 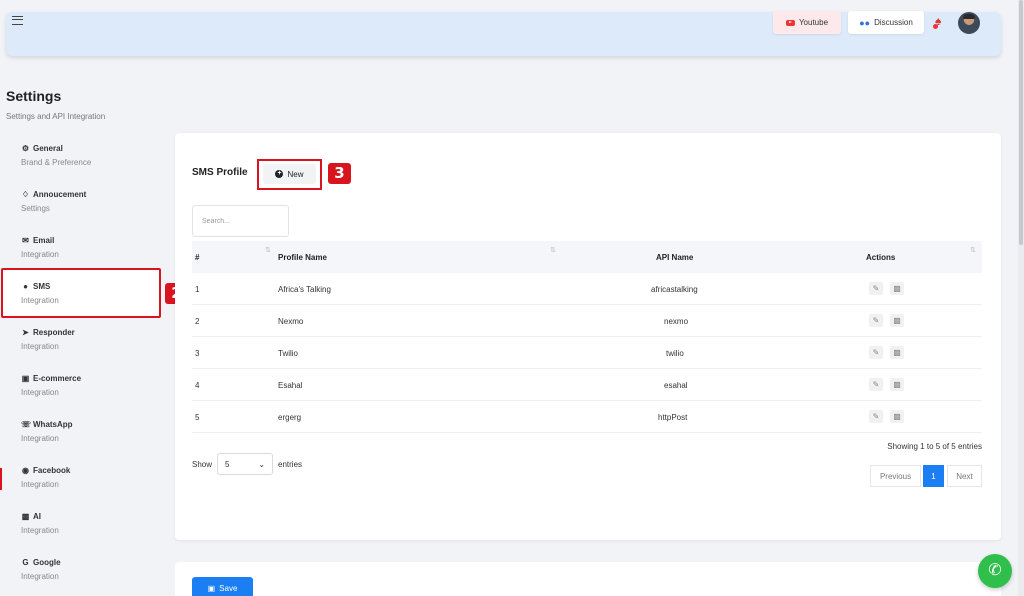 I want to click on sidebar-item-sub: Settings, so click(x=35, y=208).